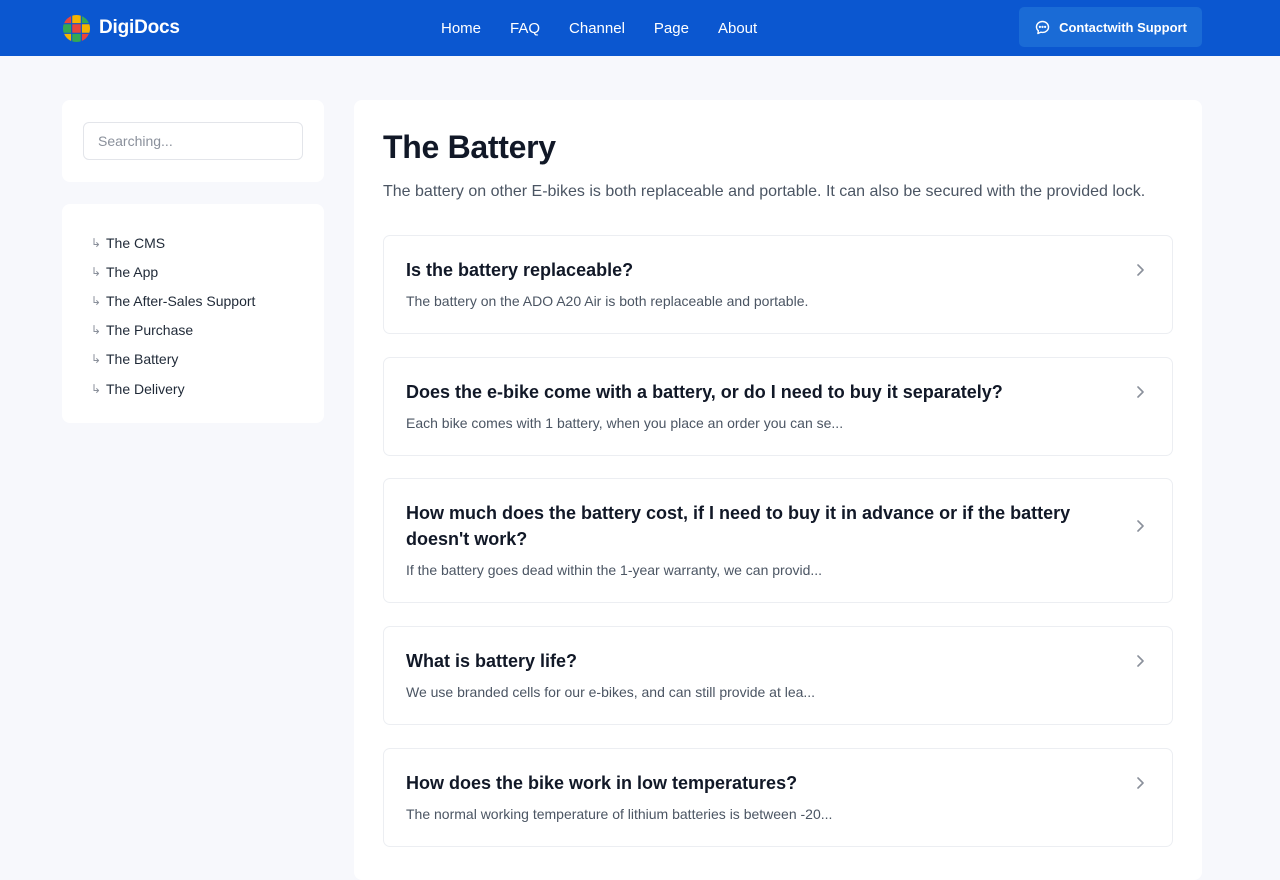 The width and height of the screenshot is (1280, 880). I want to click on category-item-after-sales: ↳ The After-Sales Support, so click(193, 300).